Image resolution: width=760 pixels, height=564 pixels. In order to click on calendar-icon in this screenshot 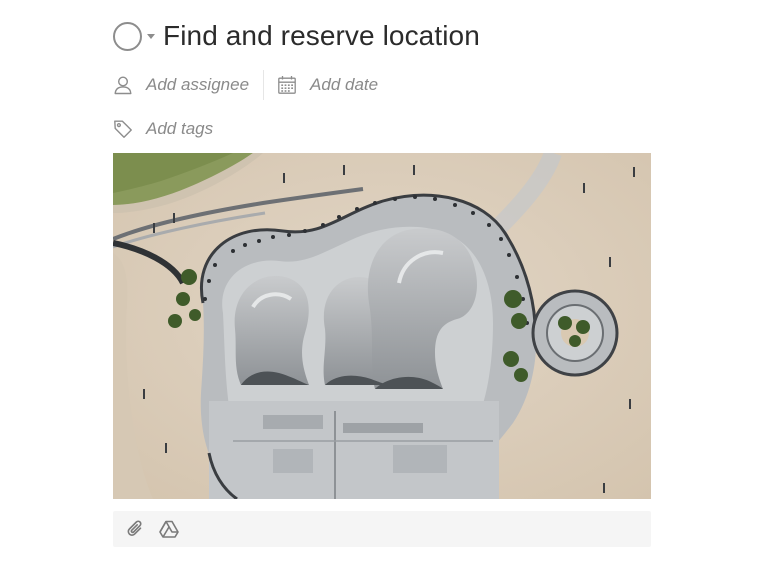, I will do `click(287, 85)`.